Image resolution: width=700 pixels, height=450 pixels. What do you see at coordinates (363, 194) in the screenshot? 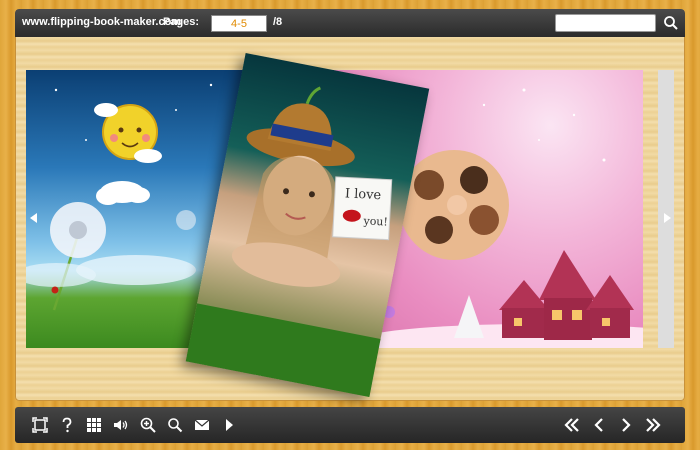
I see `note-line-1: I love` at bounding box center [363, 194].